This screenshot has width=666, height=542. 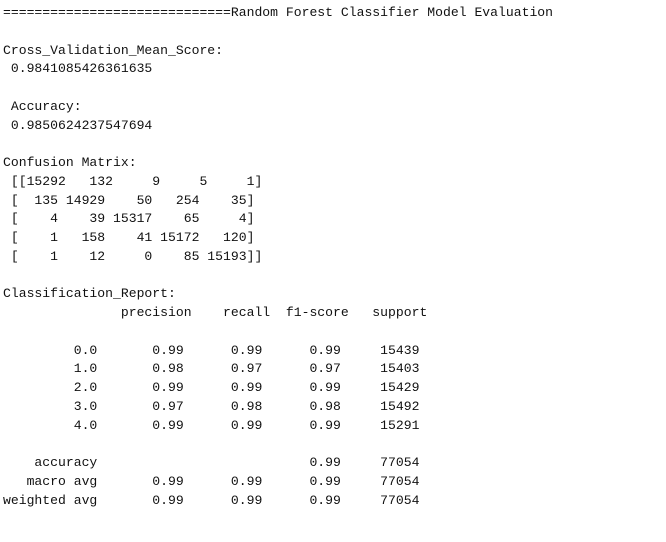 I want to click on report-header-row: precision recall f1-score support, so click(x=215, y=312).